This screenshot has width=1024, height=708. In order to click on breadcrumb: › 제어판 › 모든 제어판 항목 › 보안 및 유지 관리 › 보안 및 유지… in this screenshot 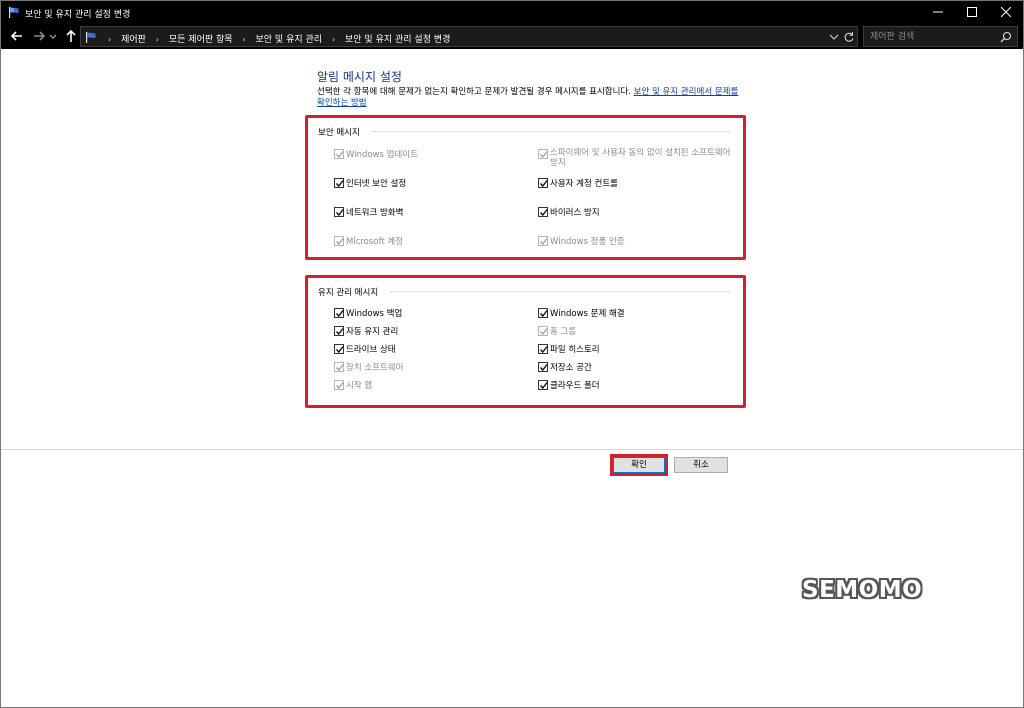, I will do `click(275, 38)`.